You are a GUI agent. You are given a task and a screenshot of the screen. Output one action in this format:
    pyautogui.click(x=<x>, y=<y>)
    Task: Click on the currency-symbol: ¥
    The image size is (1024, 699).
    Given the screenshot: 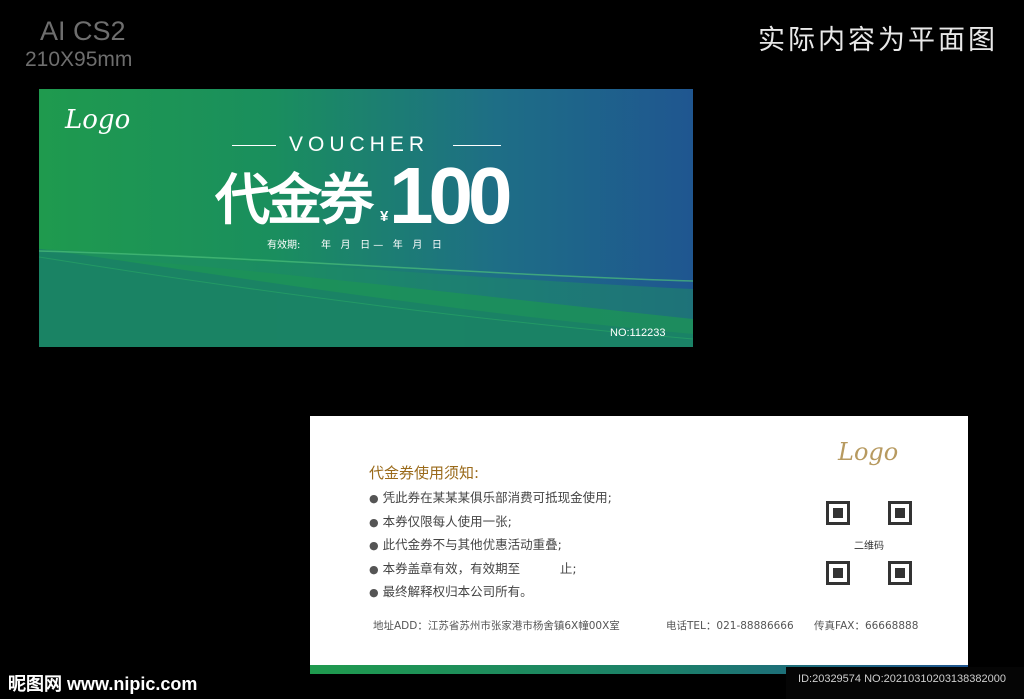 What is the action you would take?
    pyautogui.click(x=384, y=216)
    